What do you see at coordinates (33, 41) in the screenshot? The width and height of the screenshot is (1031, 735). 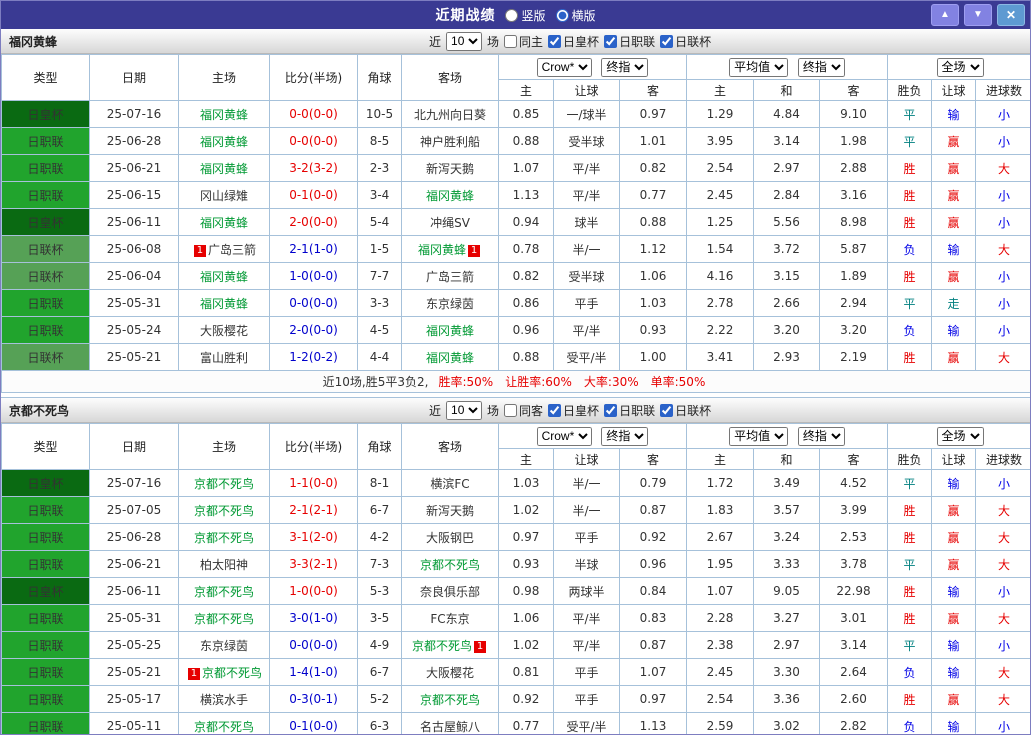 I see `team-title: 福冈黄蜂` at bounding box center [33, 41].